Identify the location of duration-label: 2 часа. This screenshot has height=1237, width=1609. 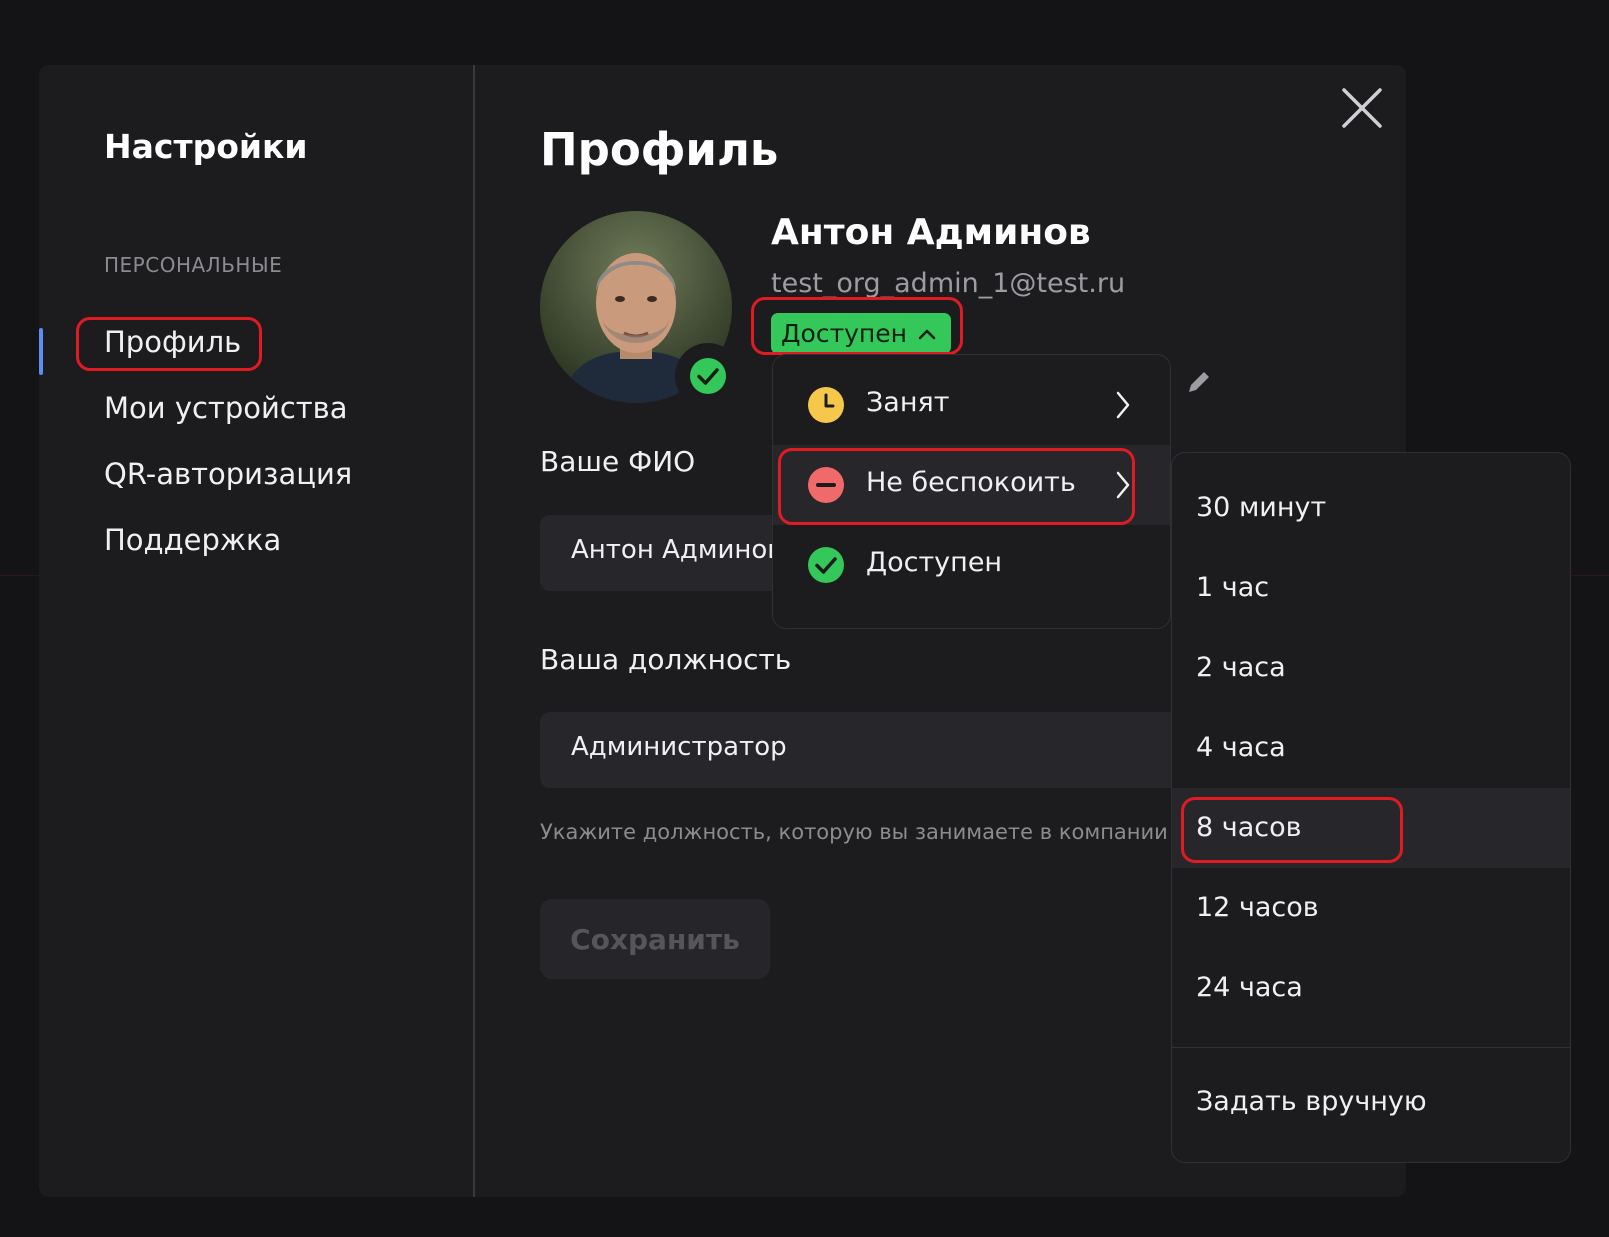
(1241, 667).